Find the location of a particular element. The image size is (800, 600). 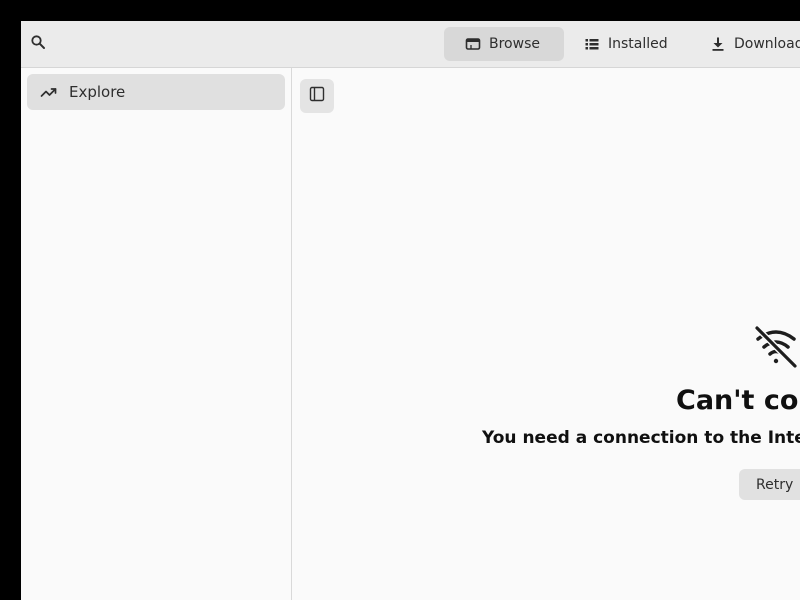

trending-up-icon is located at coordinates (49, 92).